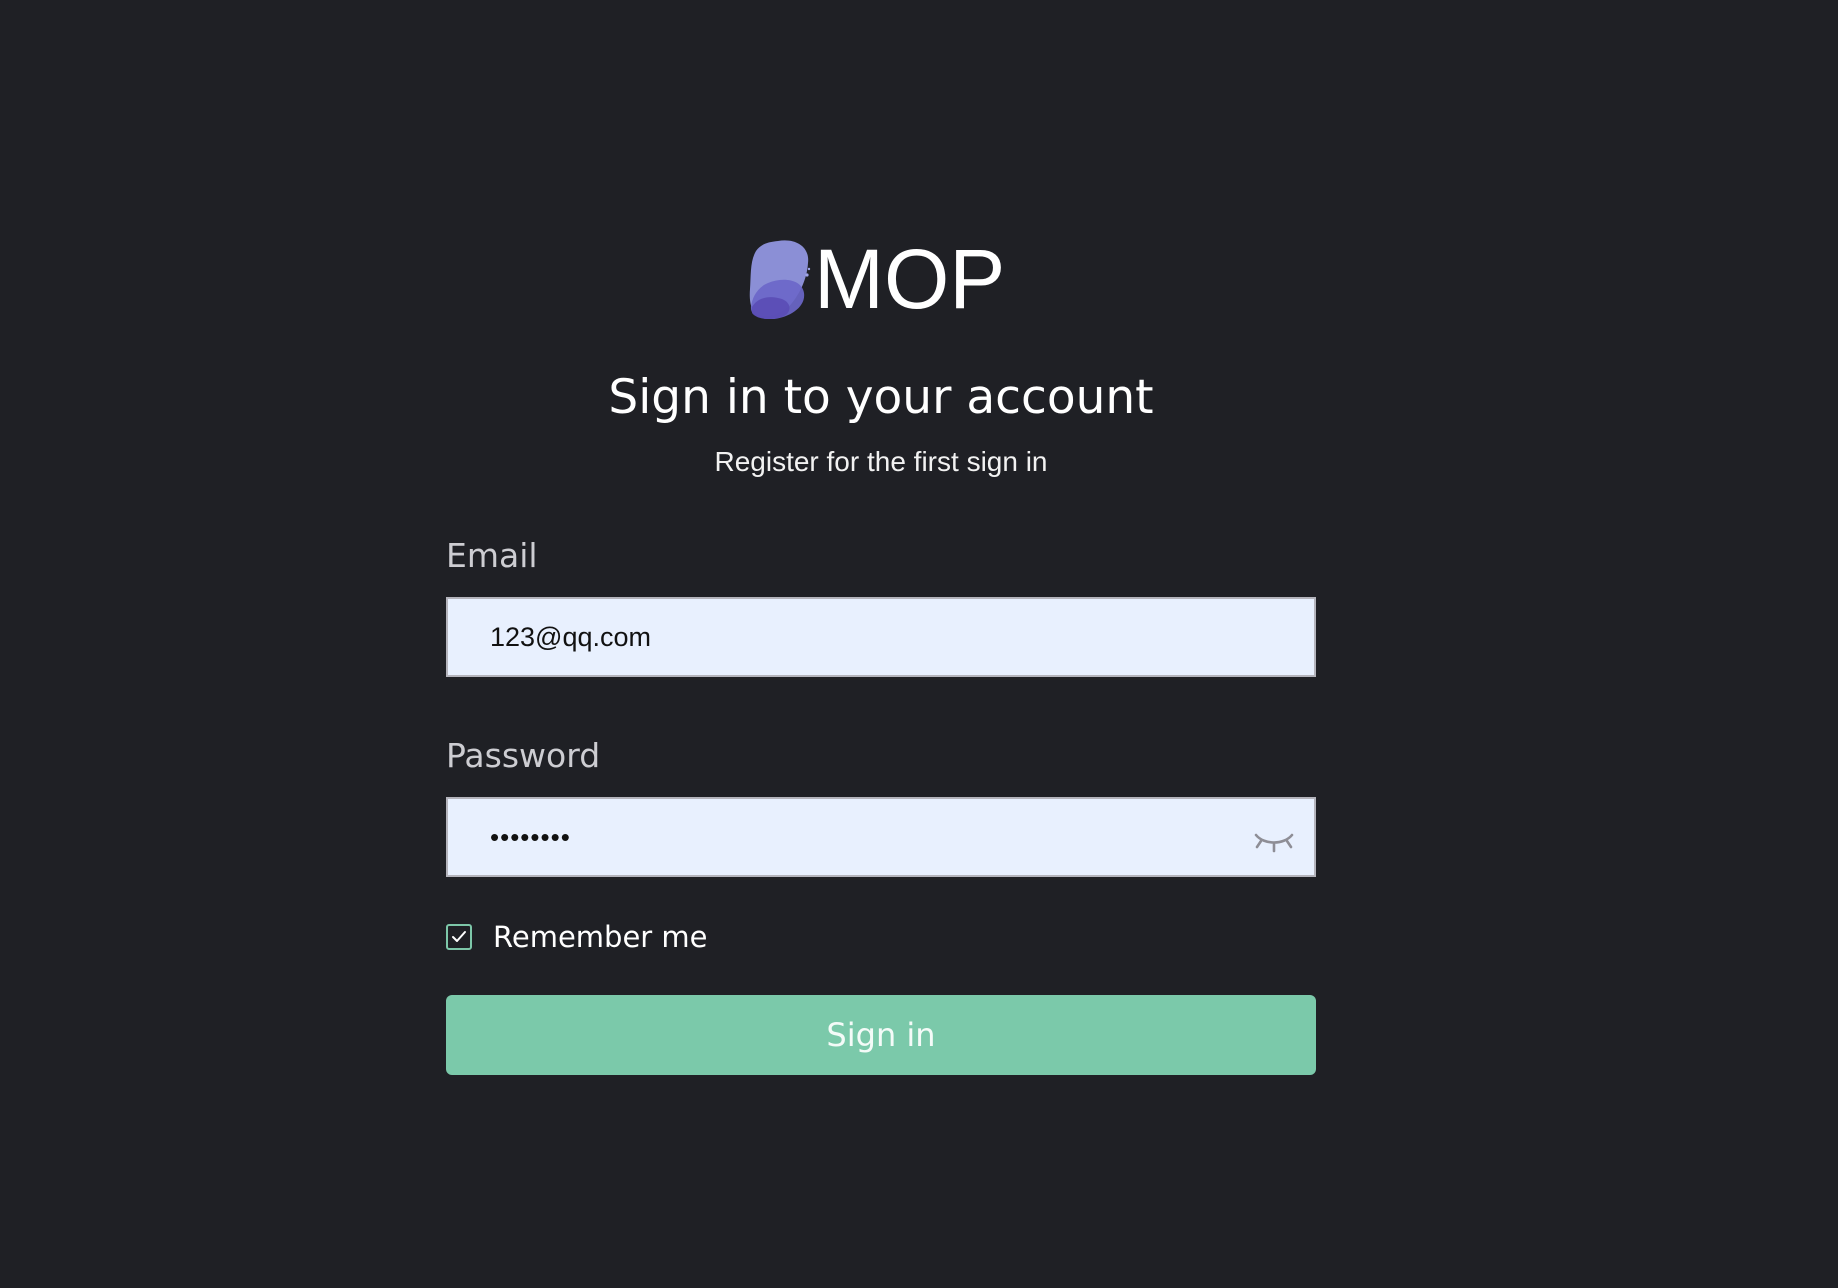 Image resolution: width=1838 pixels, height=1288 pixels. Describe the element at coordinates (459, 937) in the screenshot. I see `remember-me-checkbox` at that location.